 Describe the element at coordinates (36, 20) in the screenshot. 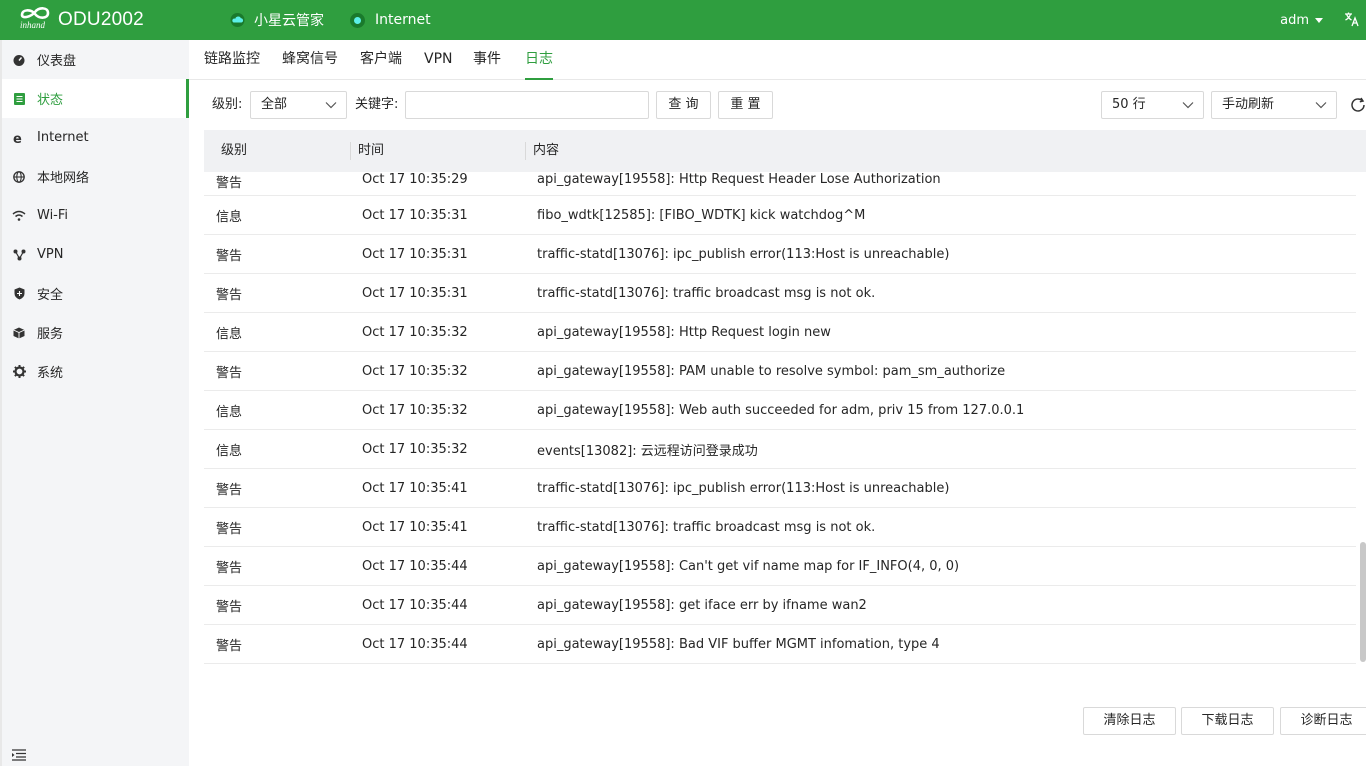

I see `inhand-logo: inhand` at that location.